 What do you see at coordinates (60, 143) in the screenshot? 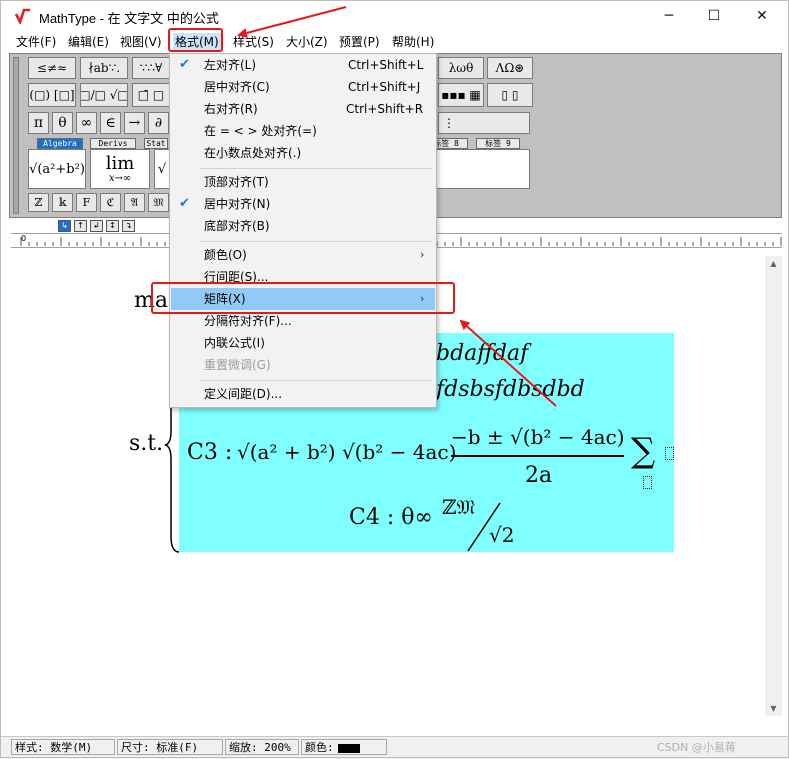
I see `tab-algebra: Algebra` at bounding box center [60, 143].